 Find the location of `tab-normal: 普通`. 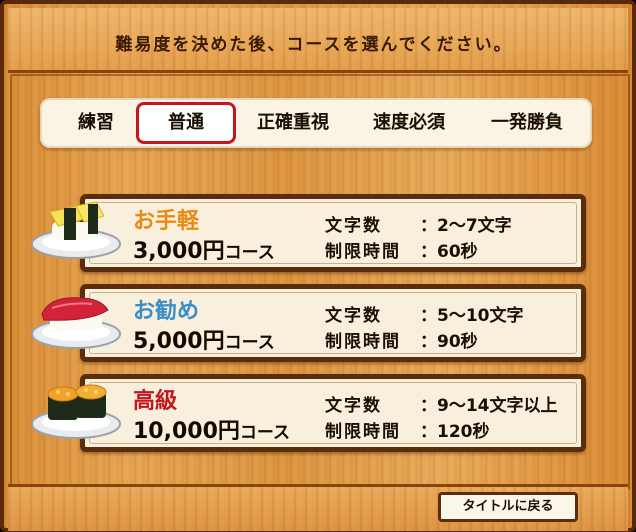

tab-normal: 普通 is located at coordinates (186, 123).